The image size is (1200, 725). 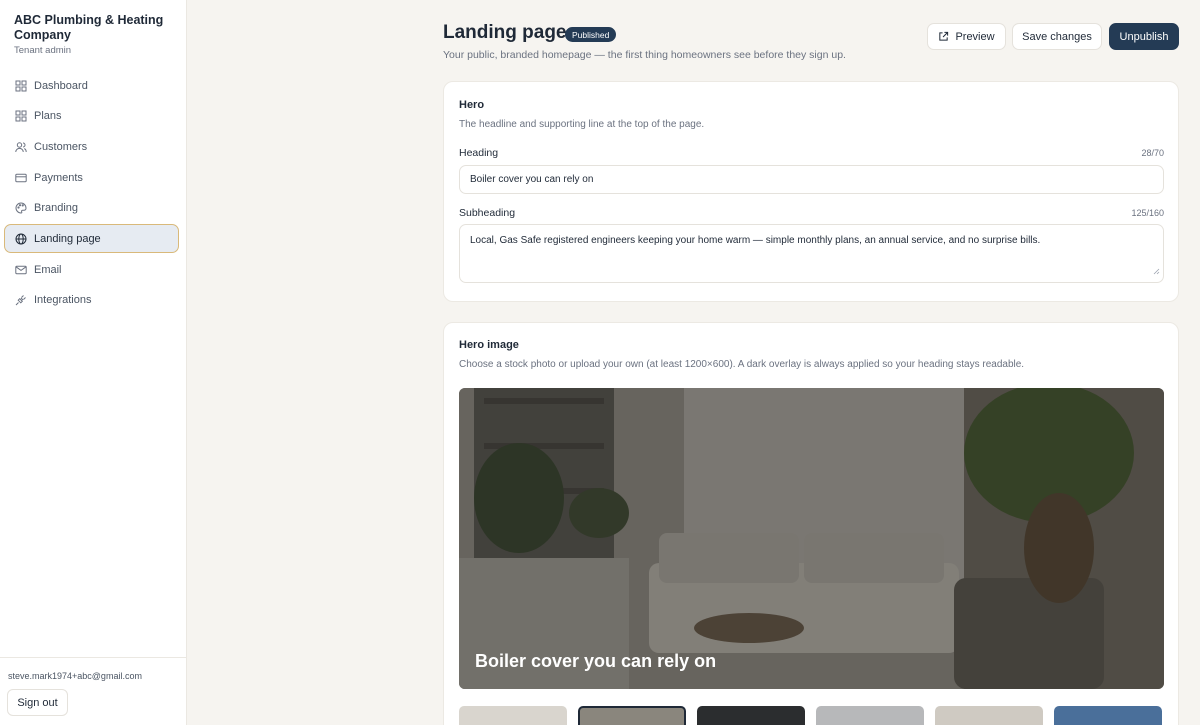 What do you see at coordinates (1144, 36) in the screenshot?
I see `unpublish-button: Unpublish` at bounding box center [1144, 36].